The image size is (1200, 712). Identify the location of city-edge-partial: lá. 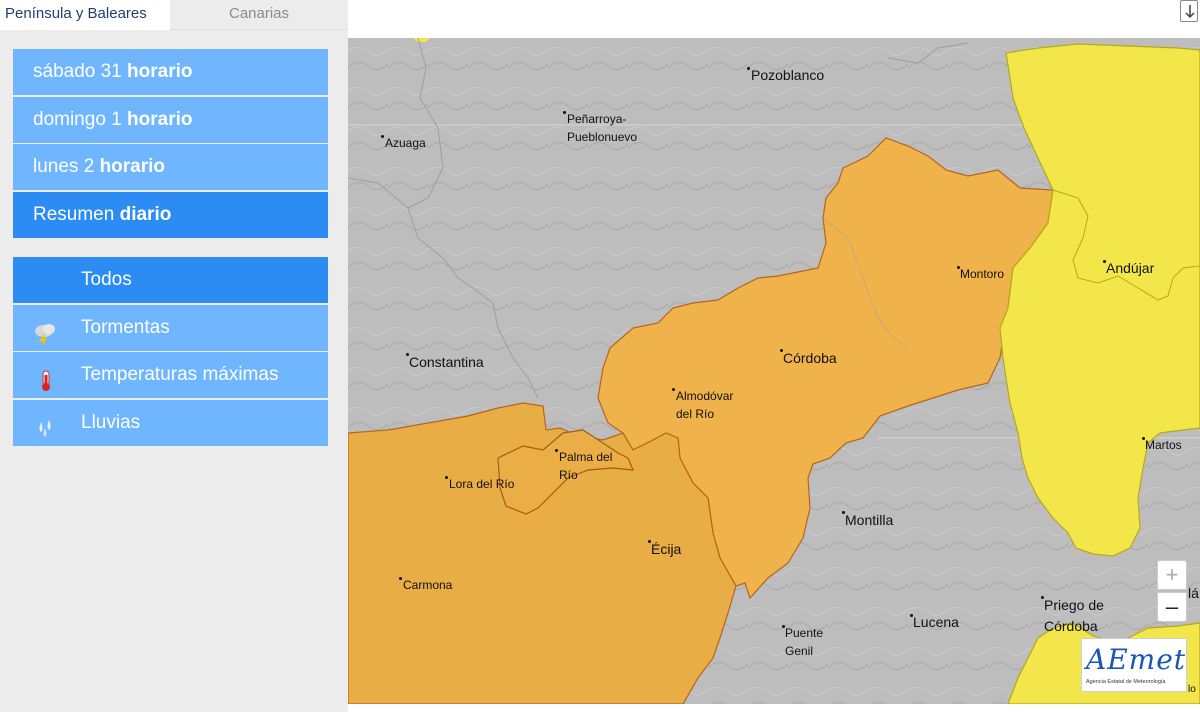
(1193, 593).